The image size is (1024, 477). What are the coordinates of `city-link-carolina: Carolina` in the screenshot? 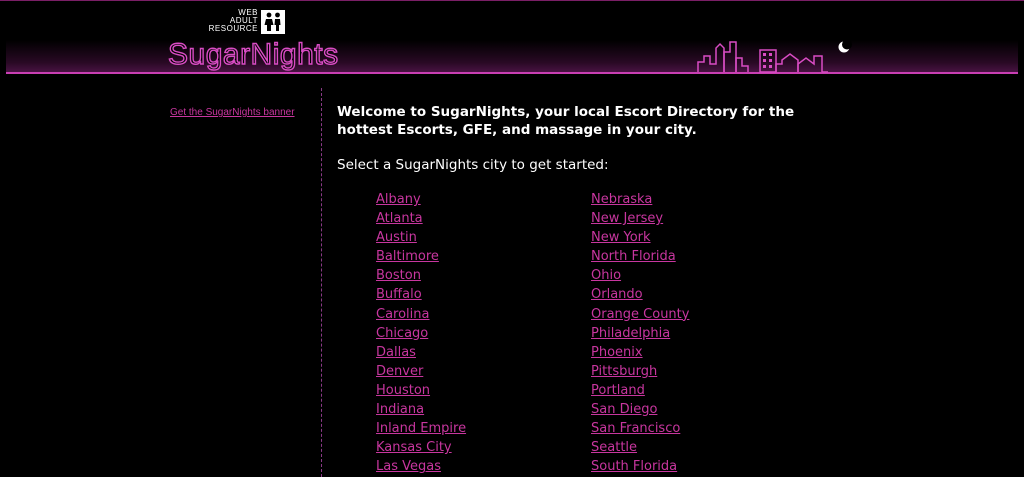 It's located at (403, 314).